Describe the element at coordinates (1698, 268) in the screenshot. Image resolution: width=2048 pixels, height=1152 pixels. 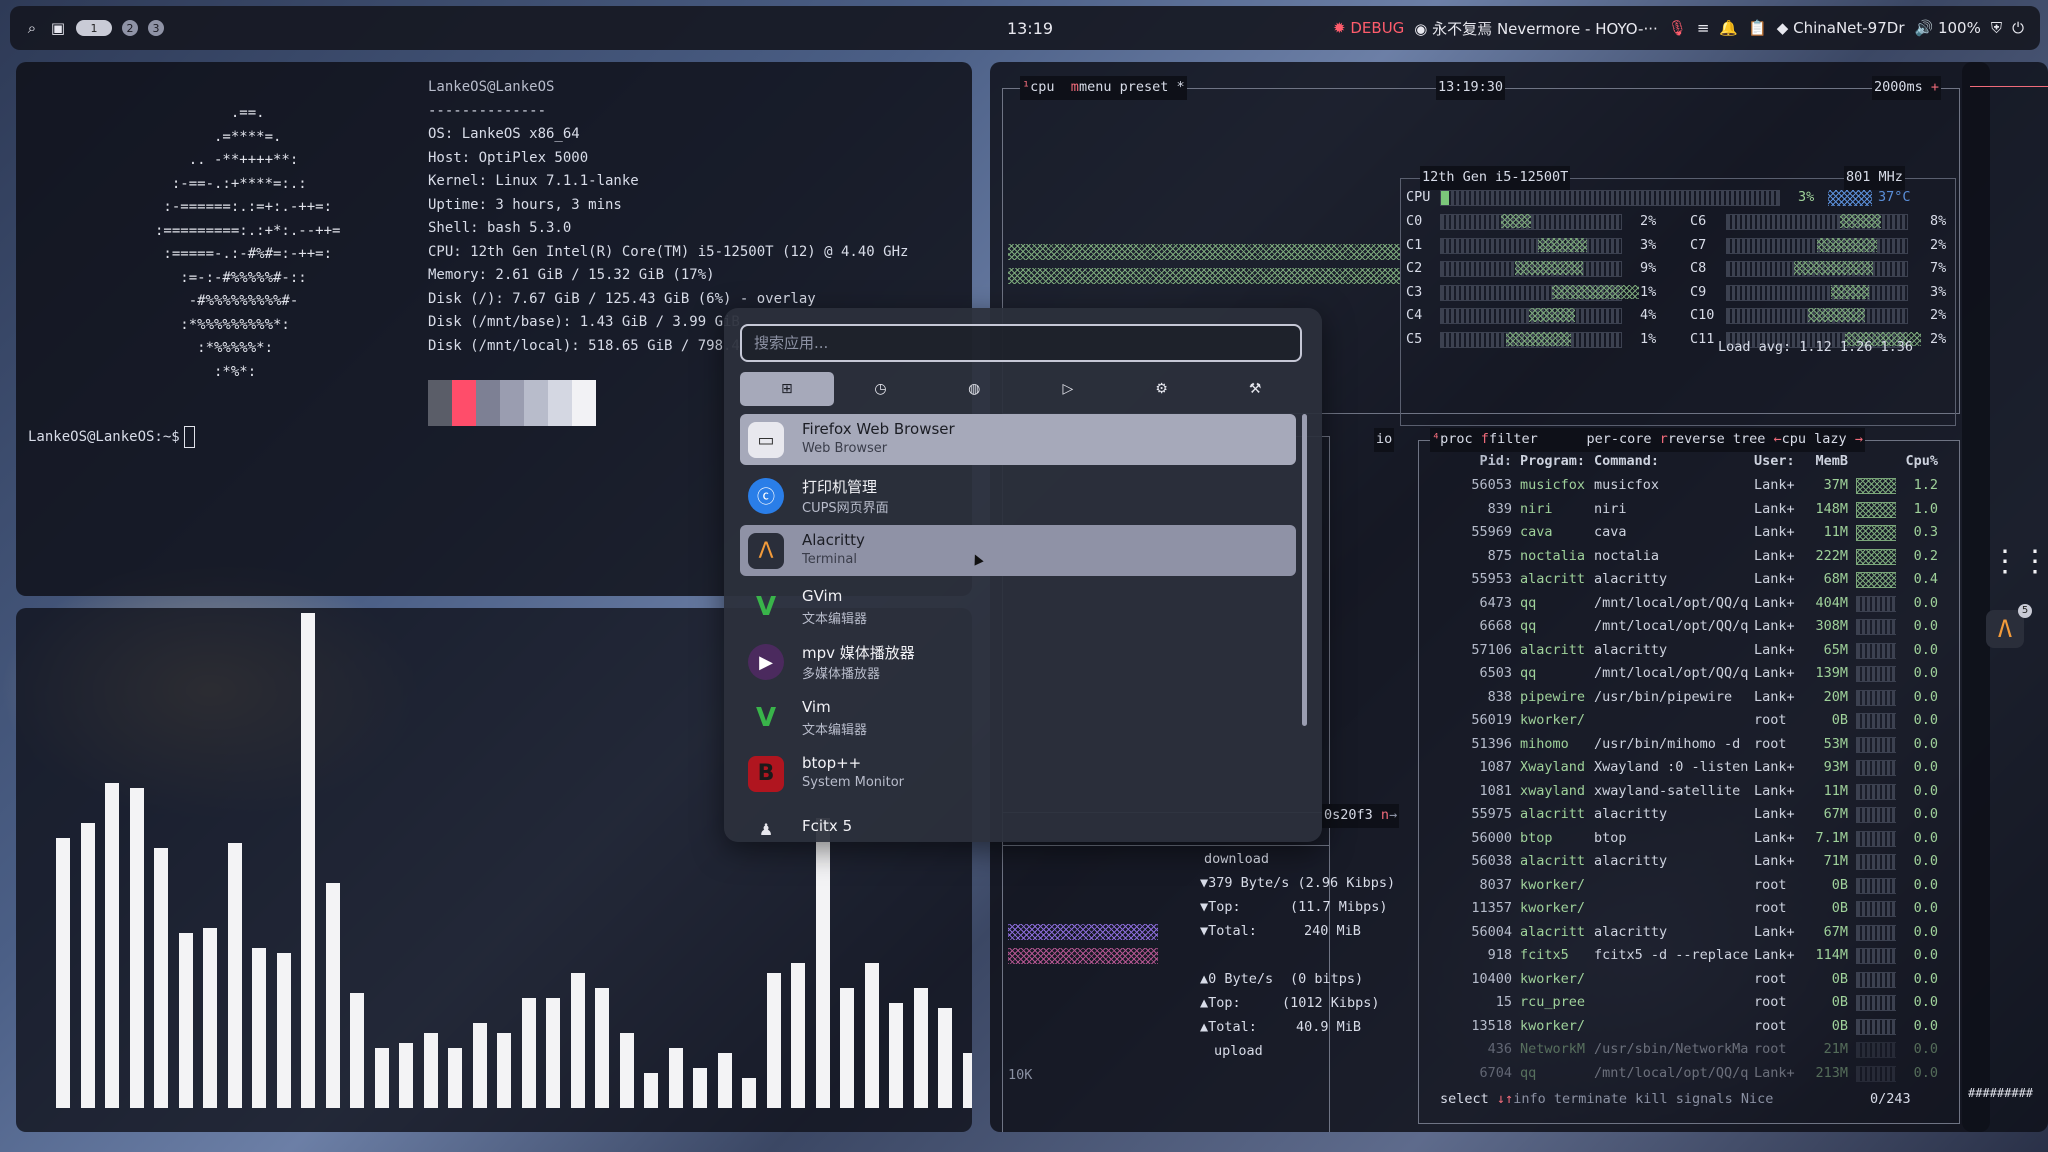
I see `core-label: C8` at that location.